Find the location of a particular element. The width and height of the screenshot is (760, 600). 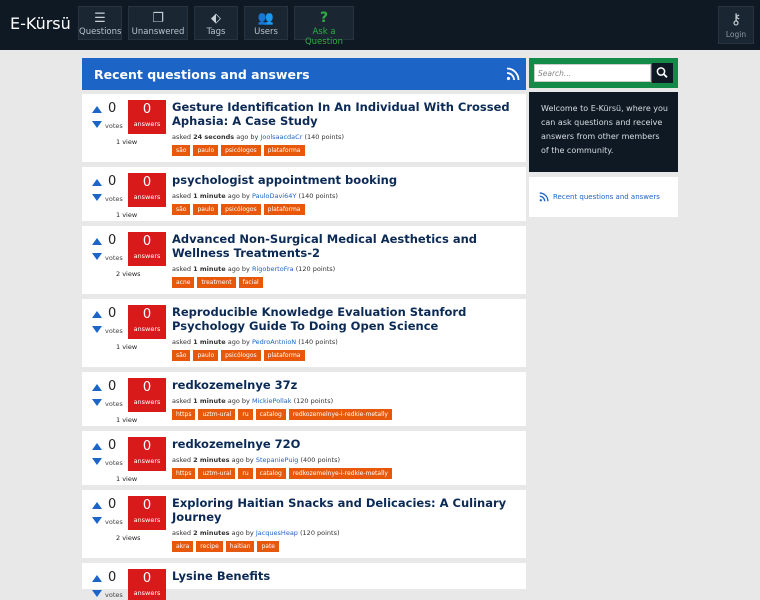

nav-users: 👥 Users is located at coordinates (266, 23).